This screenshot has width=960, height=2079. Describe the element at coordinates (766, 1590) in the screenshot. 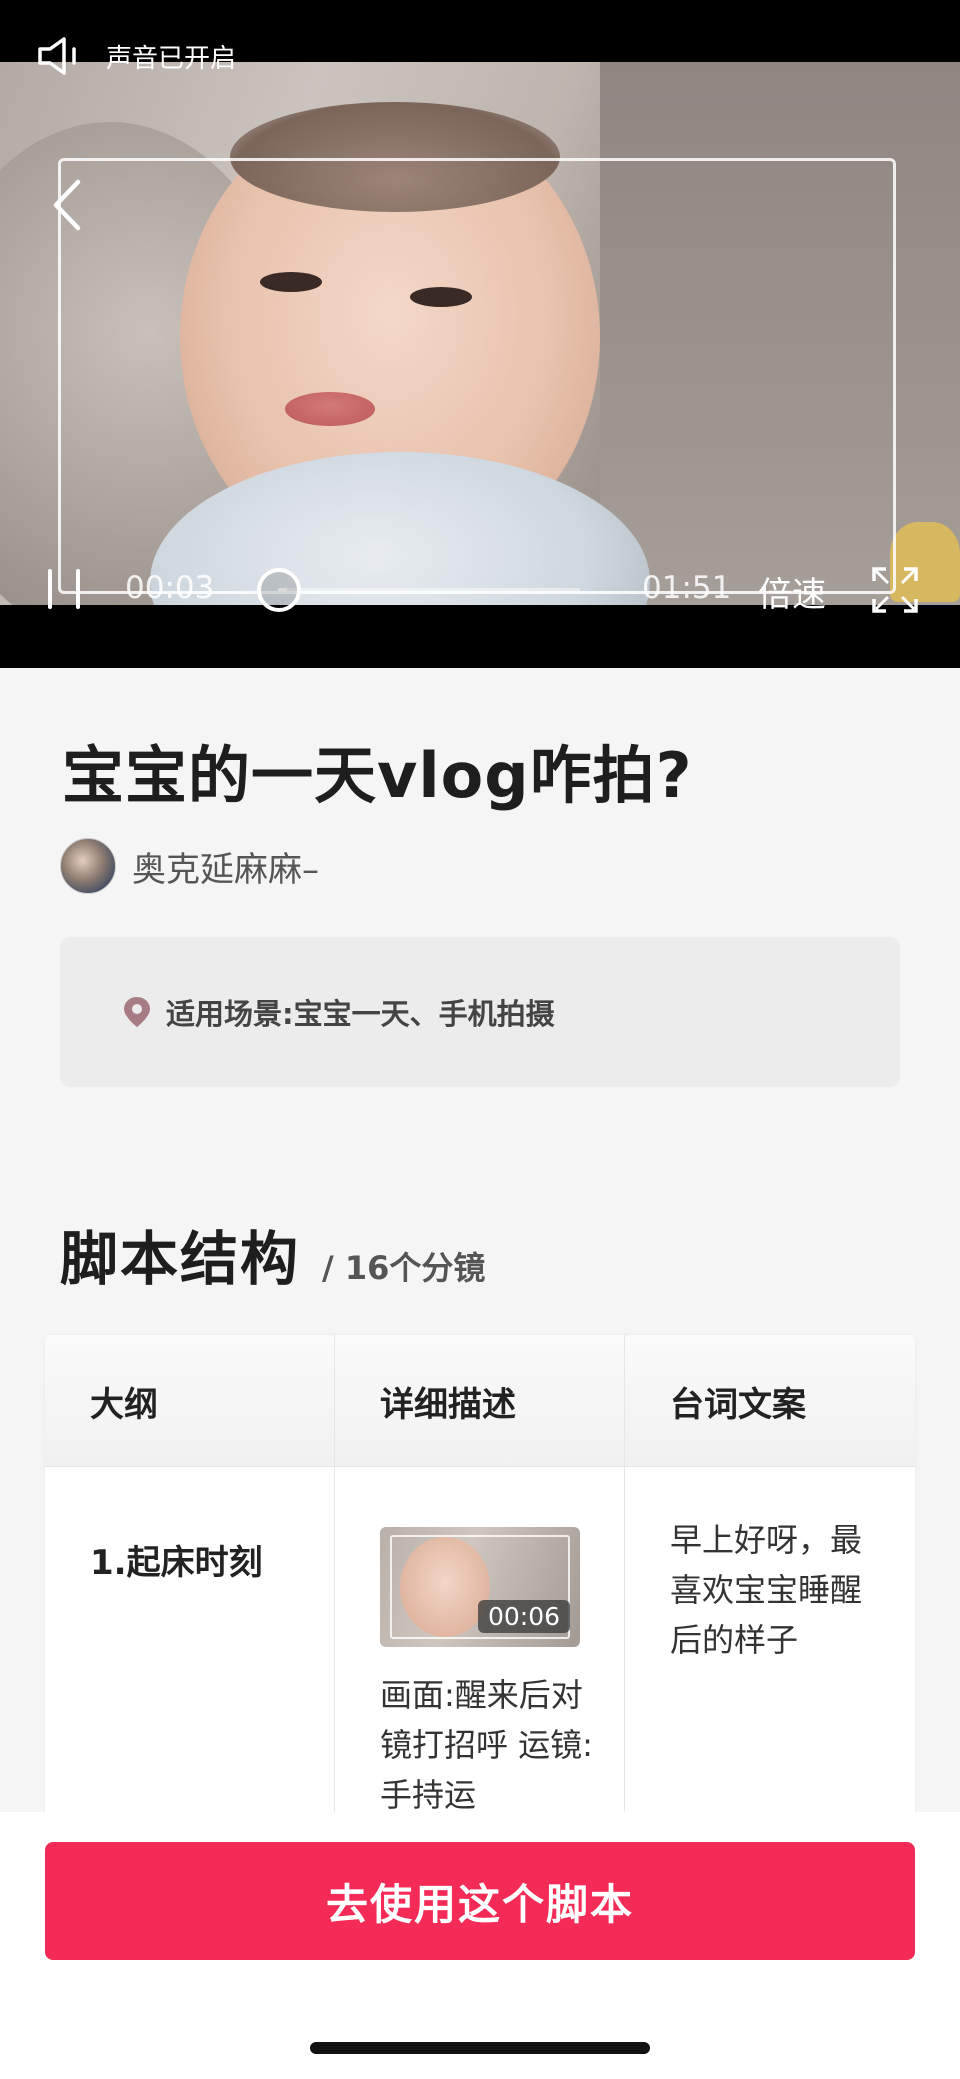

I see `table-row-lines: 早上好呀，最喜欢宝宝睡醒后的样子` at that location.